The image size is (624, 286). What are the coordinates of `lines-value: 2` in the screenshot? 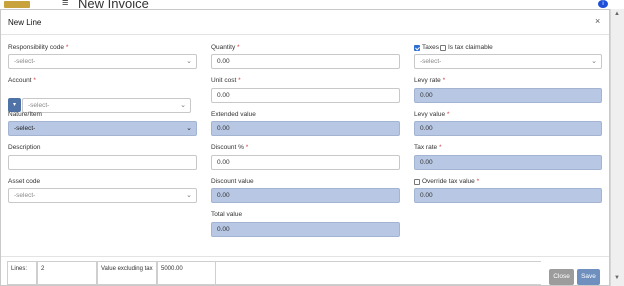 It's located at (67, 273).